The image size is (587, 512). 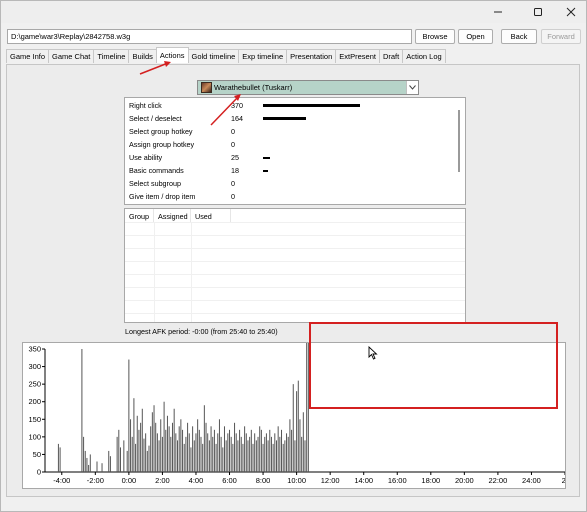 I want to click on groups-table: Group Assigned Used, so click(x=295, y=265).